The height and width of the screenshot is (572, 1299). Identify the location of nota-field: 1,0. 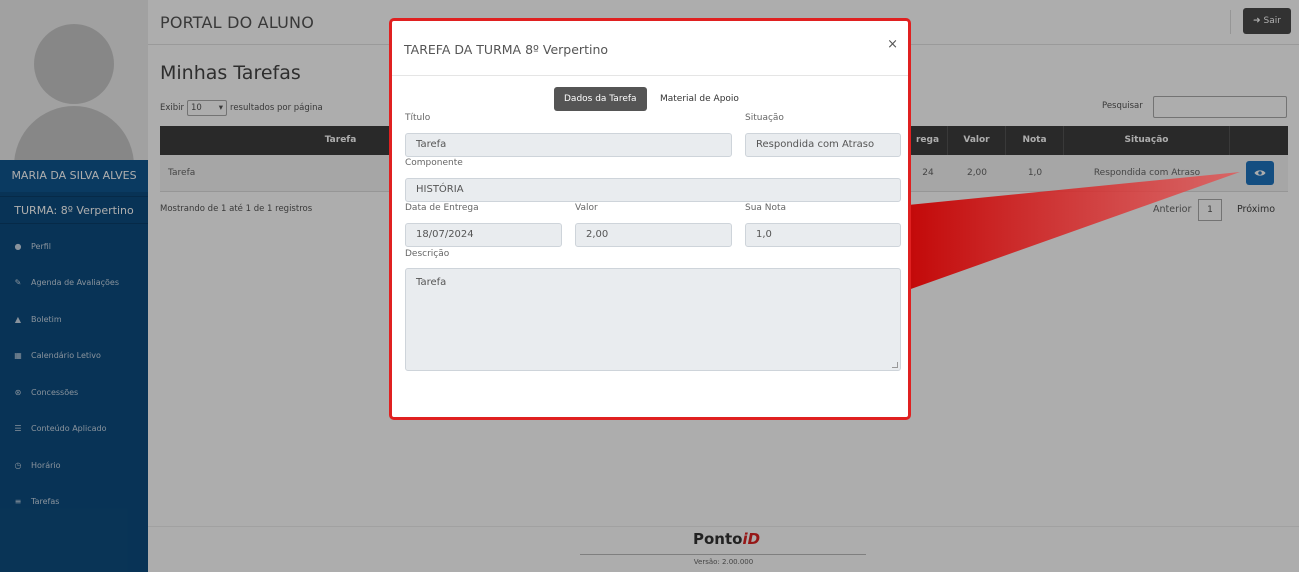
(823, 235).